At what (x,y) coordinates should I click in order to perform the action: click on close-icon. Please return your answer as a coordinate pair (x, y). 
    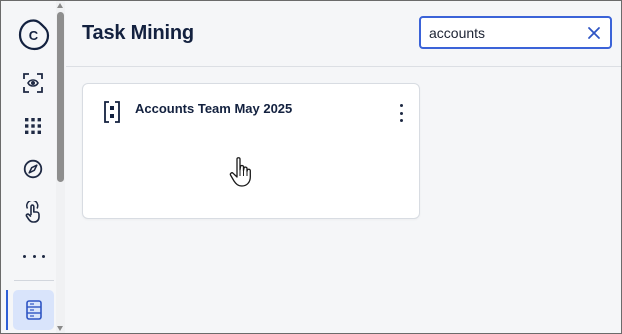
    Looking at the image, I should click on (594, 33).